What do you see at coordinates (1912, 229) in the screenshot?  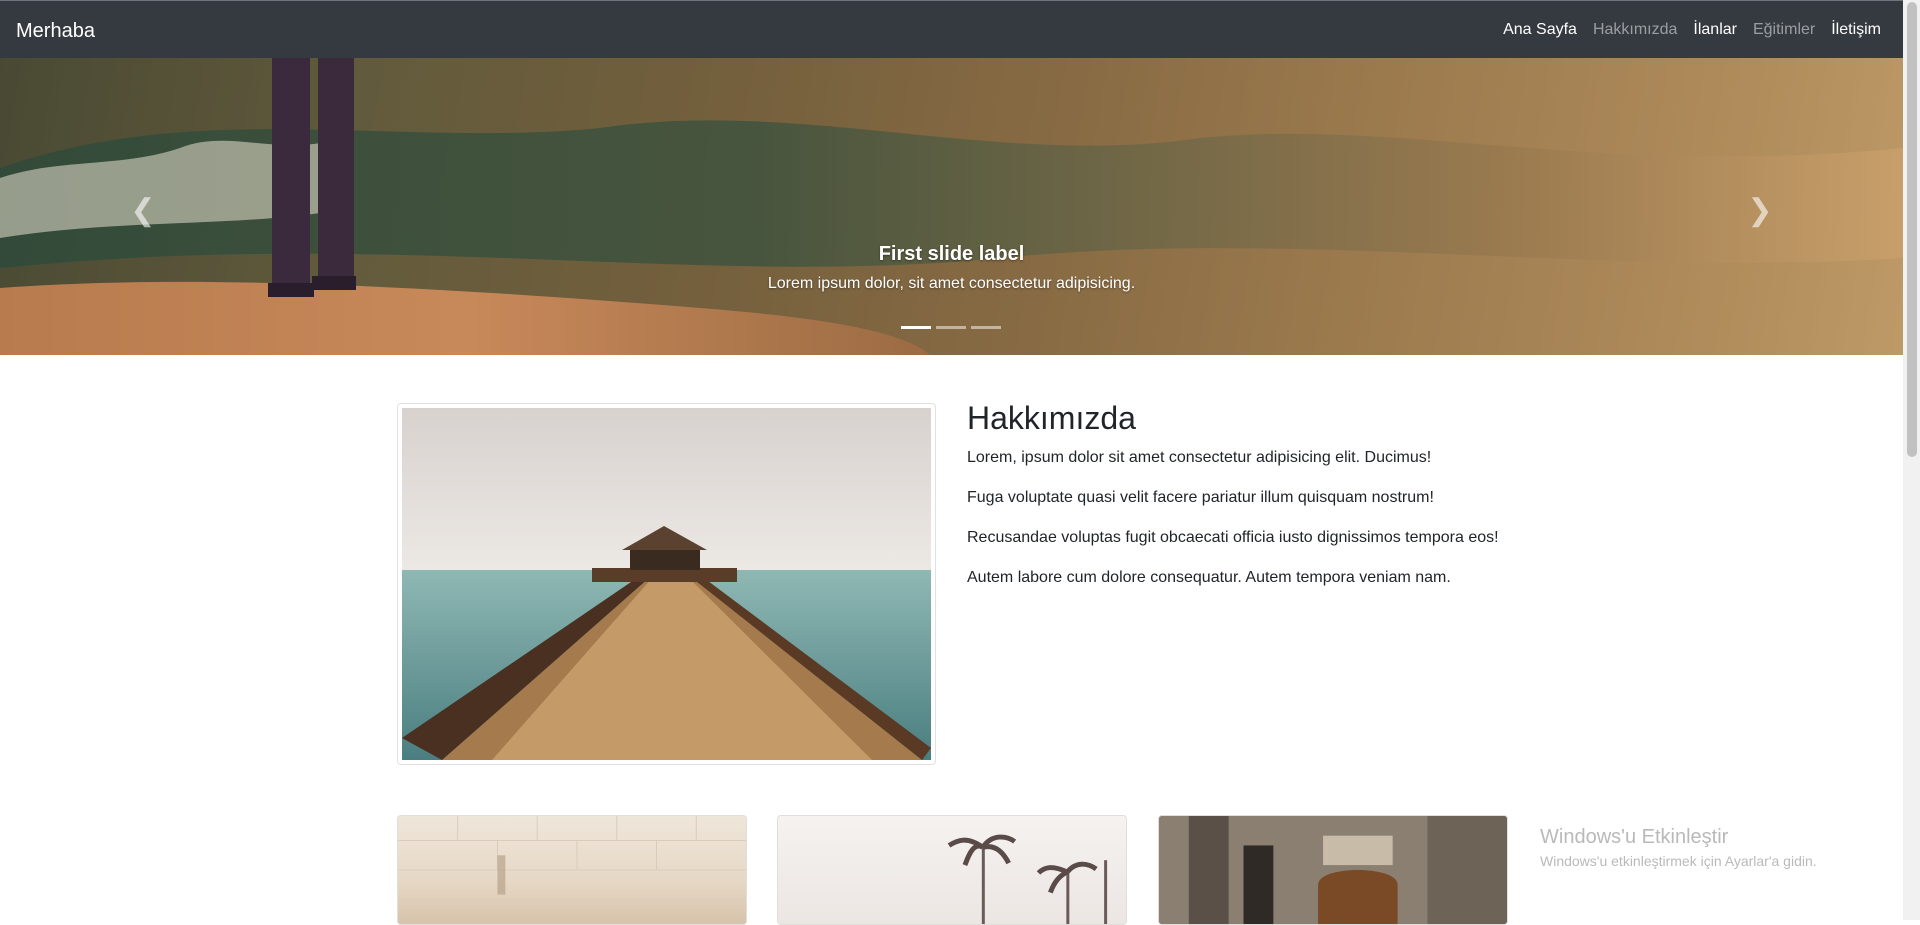 I see `scrollbar-thumb` at bounding box center [1912, 229].